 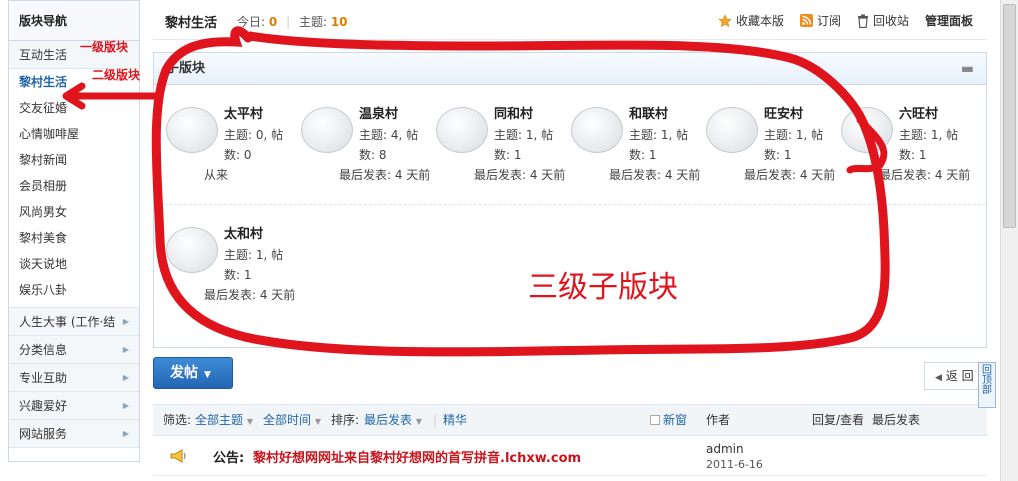 I want to click on filter-all-topics: 全部主题 ▼, so click(x=224, y=421).